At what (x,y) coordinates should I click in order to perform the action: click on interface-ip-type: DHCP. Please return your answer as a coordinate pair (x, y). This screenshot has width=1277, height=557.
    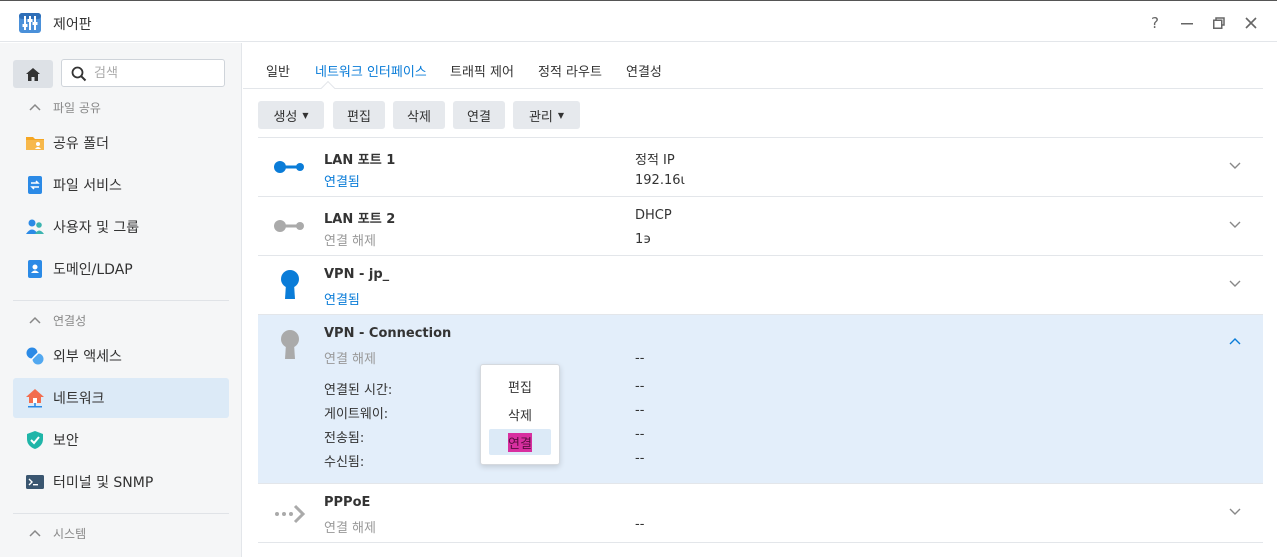
    Looking at the image, I should click on (653, 215).